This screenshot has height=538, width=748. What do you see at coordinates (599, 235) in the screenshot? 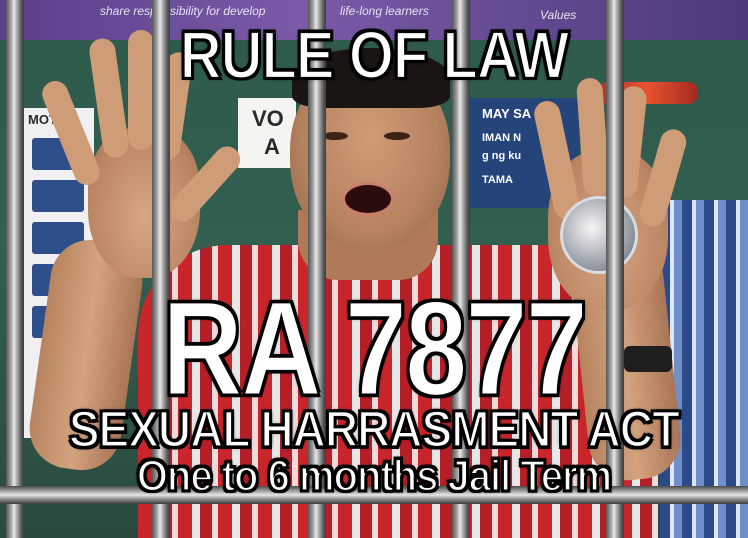
I see `coin` at bounding box center [599, 235].